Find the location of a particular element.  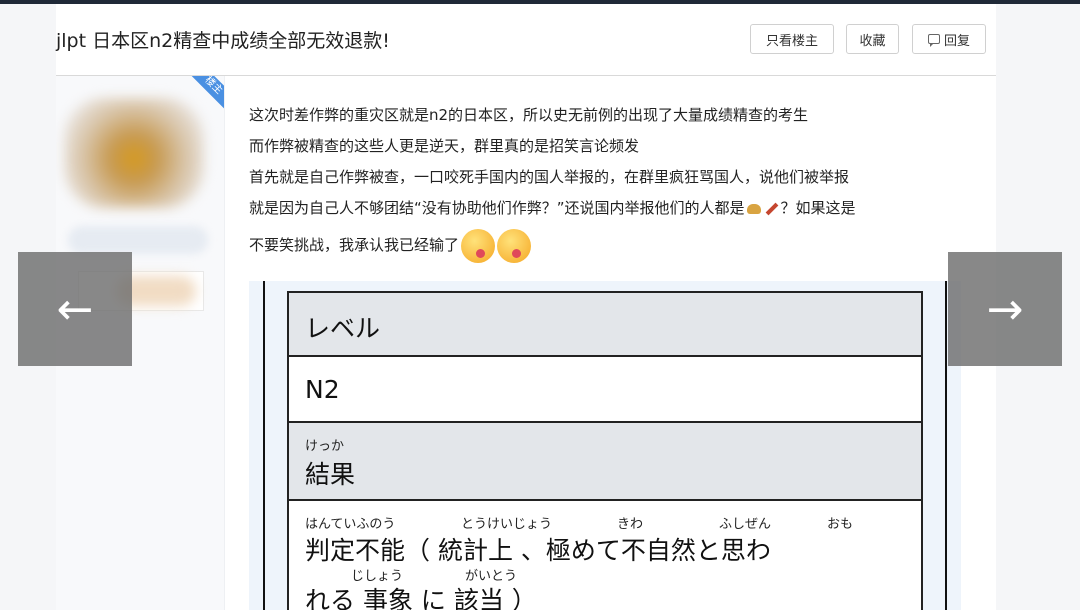

verdict-furigana: おも is located at coordinates (840, 524).